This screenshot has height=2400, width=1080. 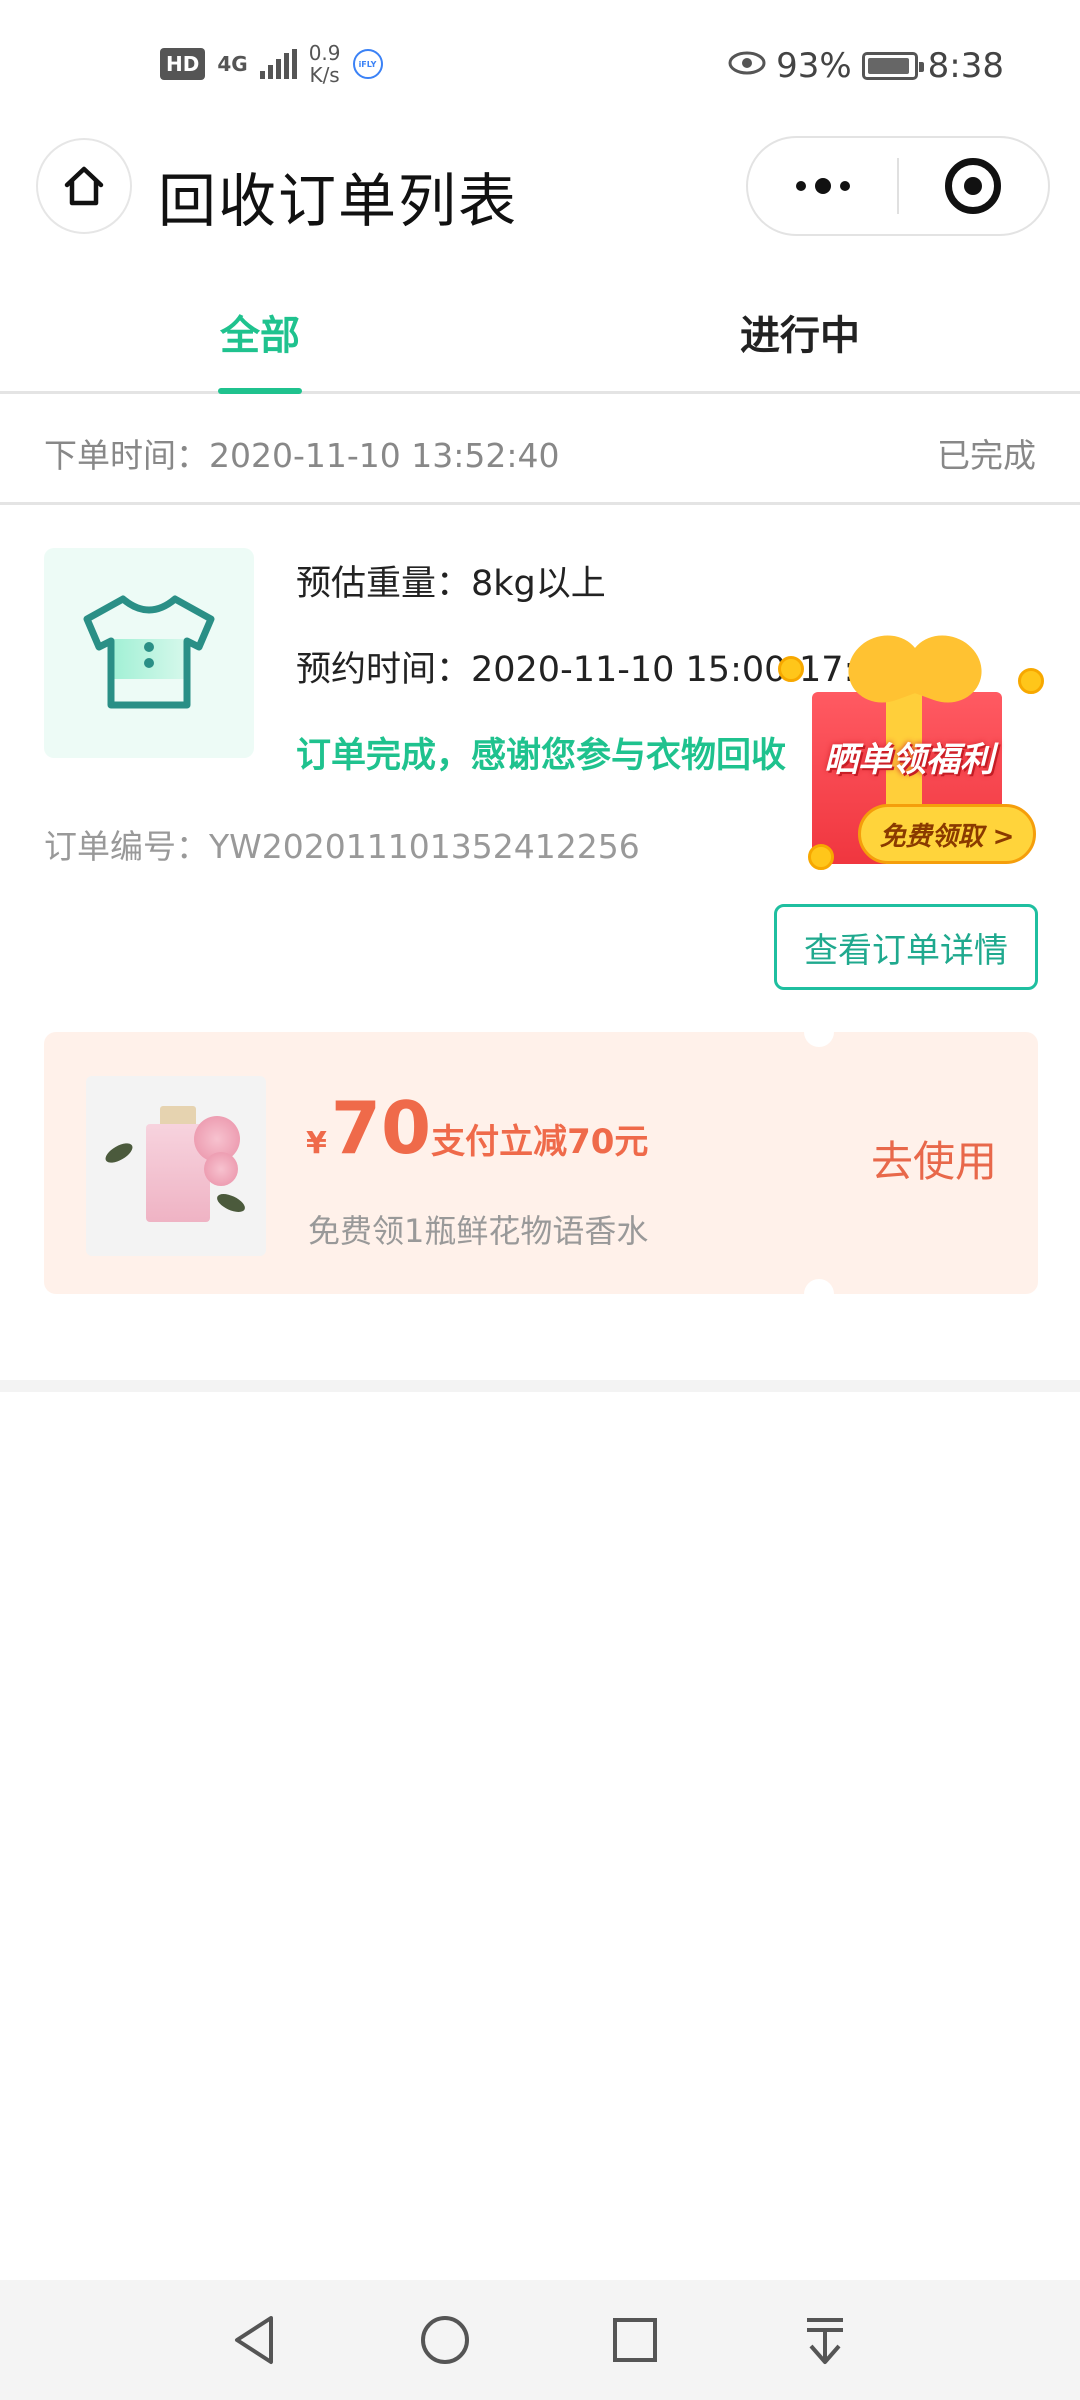 I want to click on order-header: 下单时间：2020-11-10 13:52:40 已完成, so click(x=540, y=451).